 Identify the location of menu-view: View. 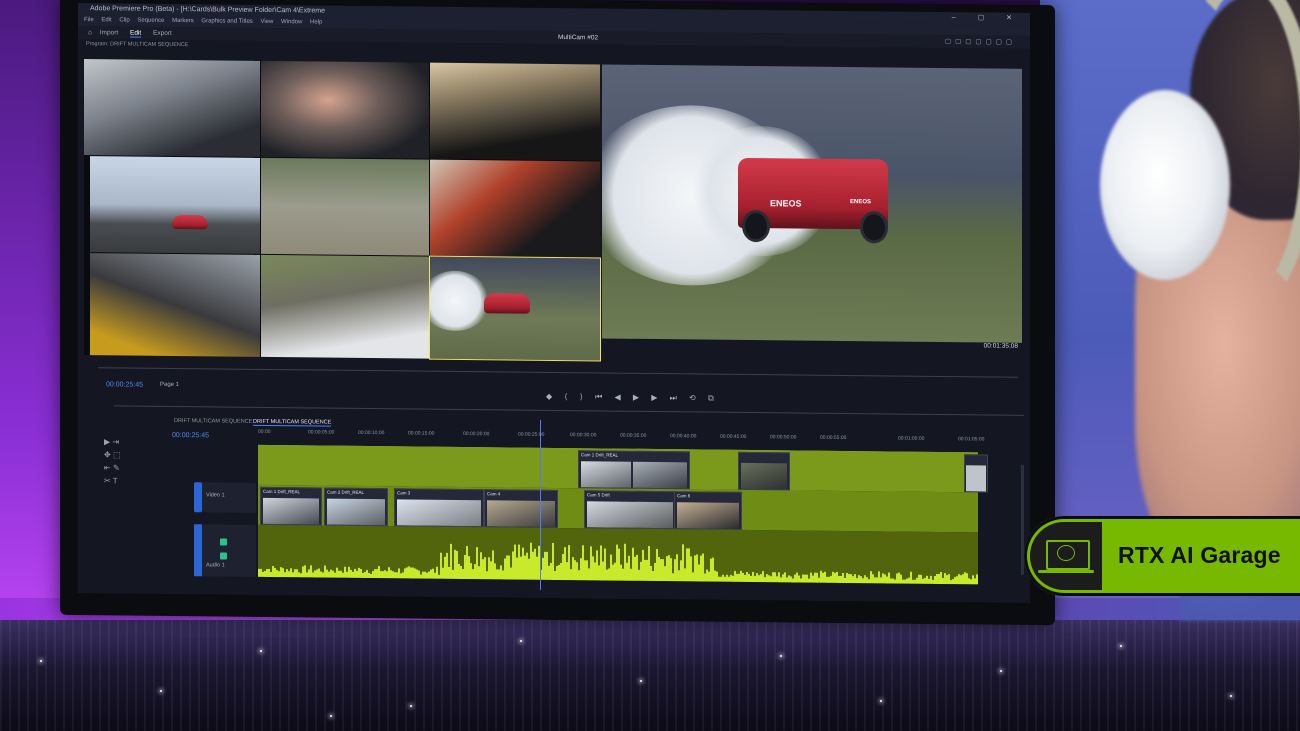
(266, 22).